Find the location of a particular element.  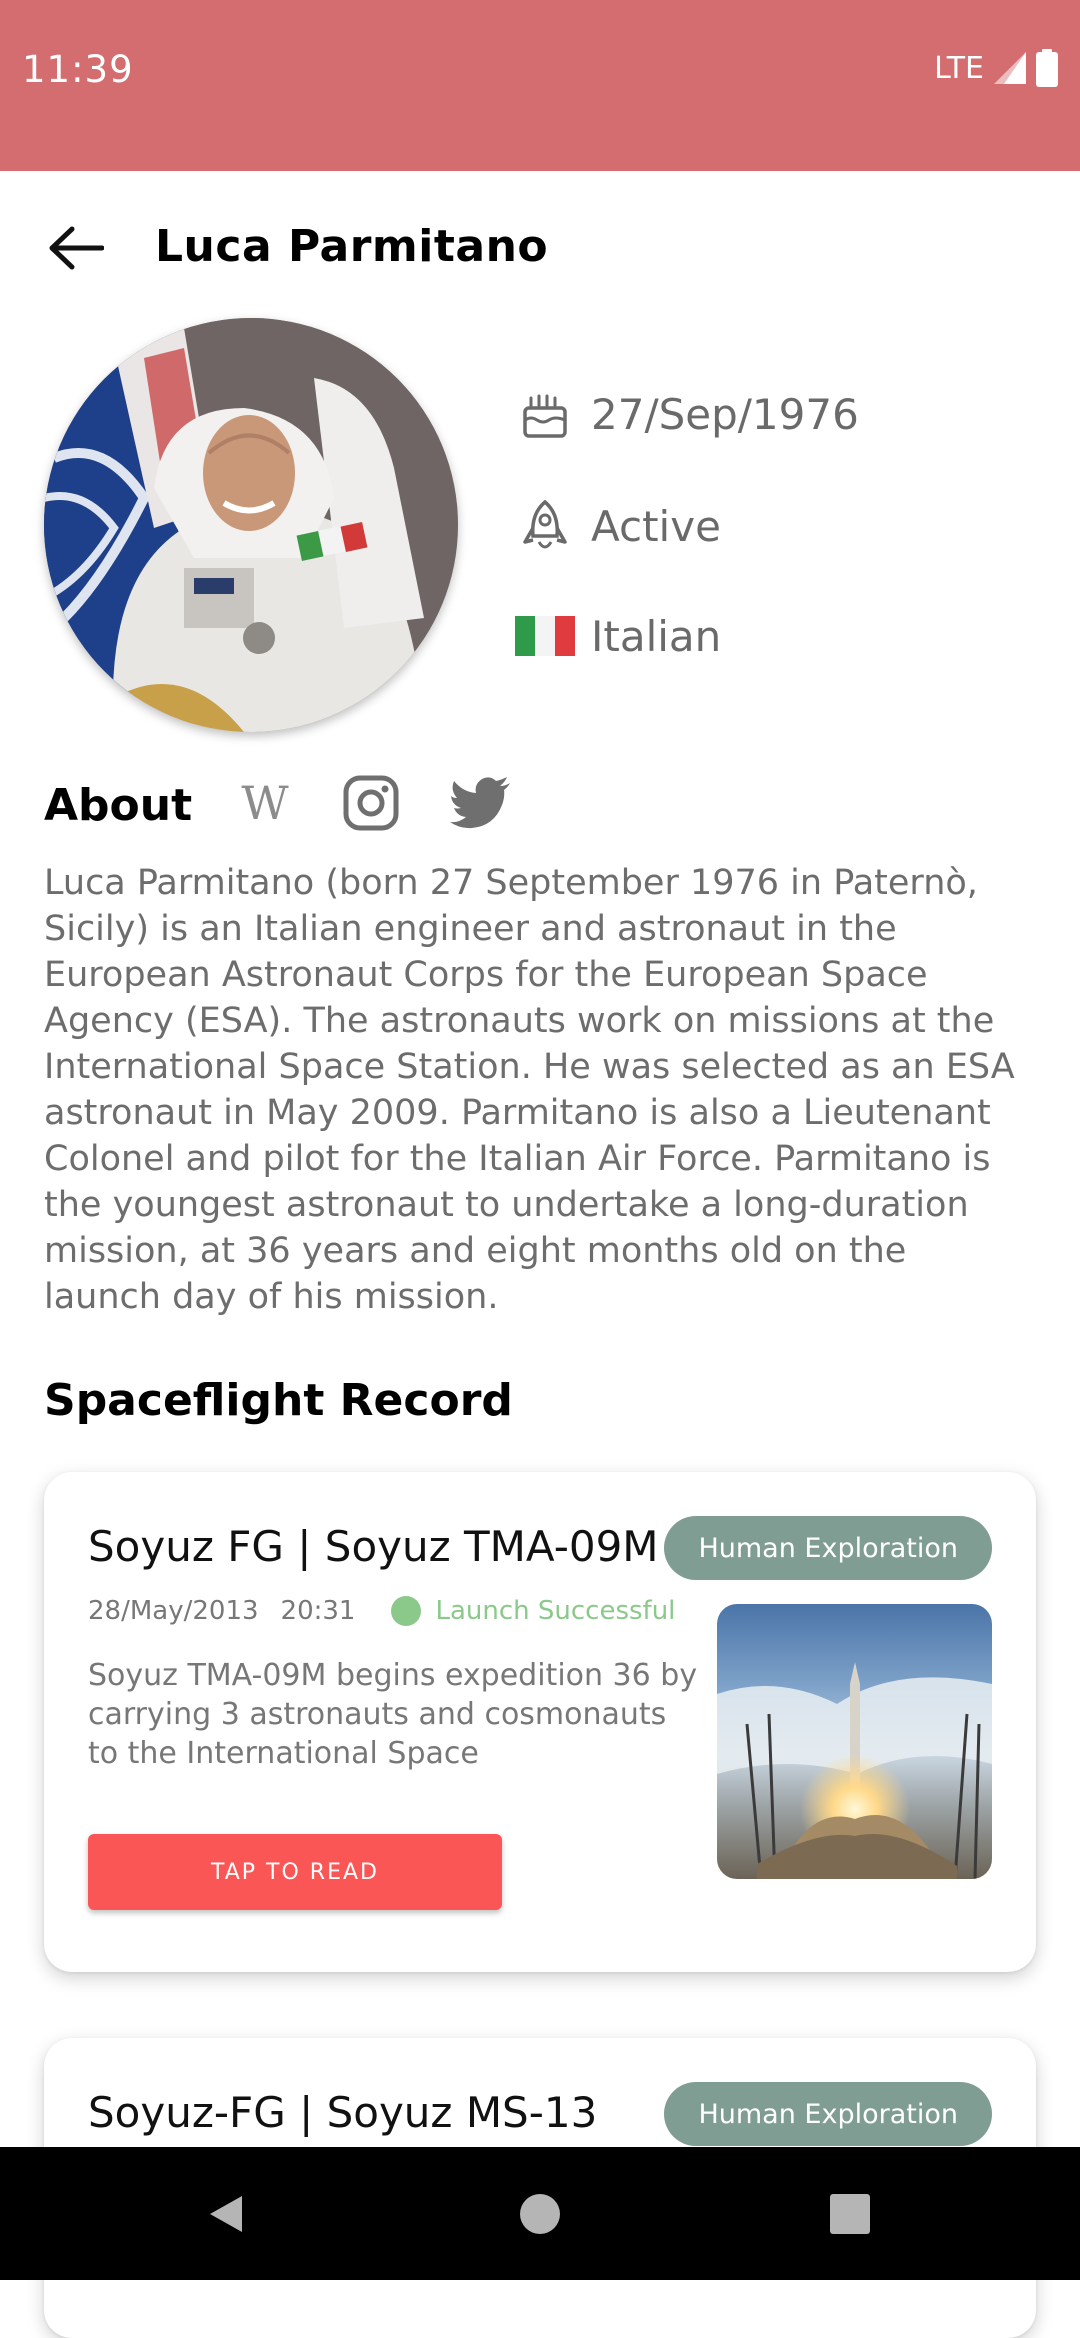

mission-title: Soyuz FG | Soyuz TMA-09M is located at coordinates (373, 1546).